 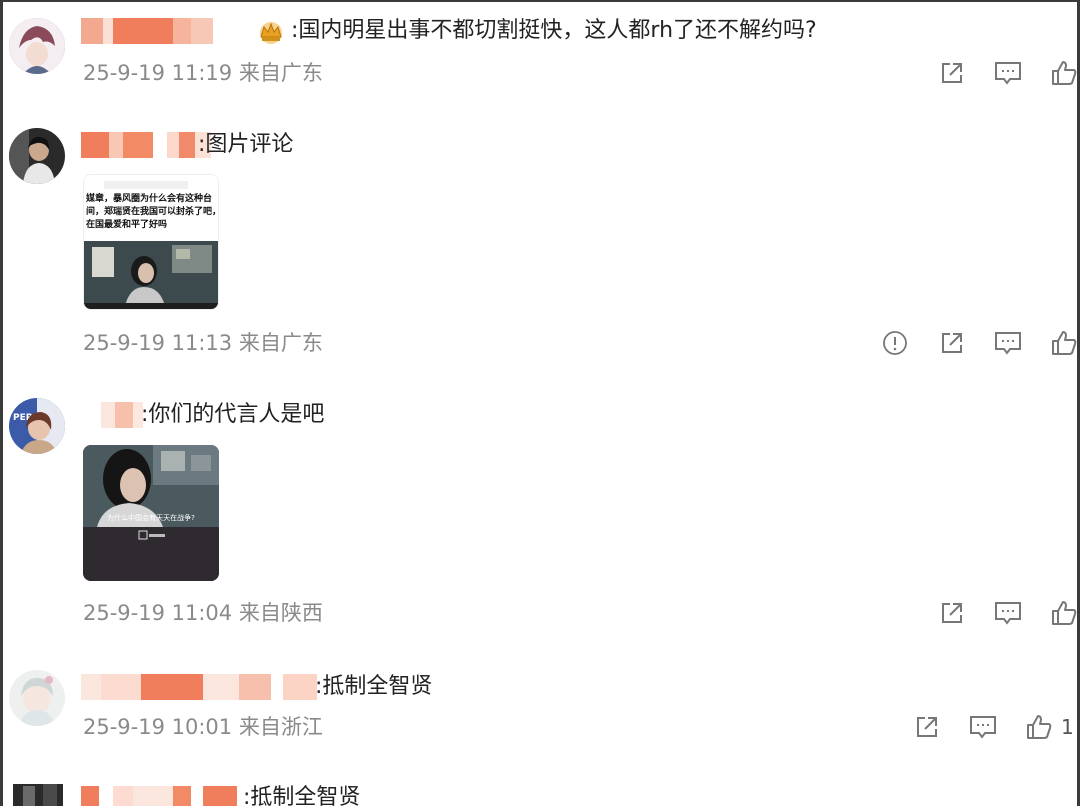 What do you see at coordinates (151, 513) in the screenshot?
I see `comment-image: 为什么中国会有天天在战争?` at bounding box center [151, 513].